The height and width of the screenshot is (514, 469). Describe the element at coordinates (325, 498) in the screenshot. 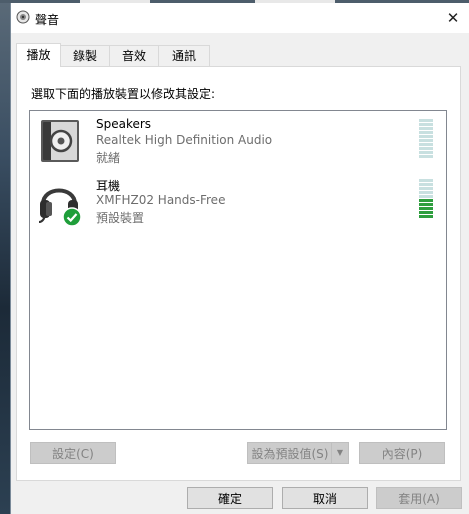

I see `cancel-button: 取消` at that location.